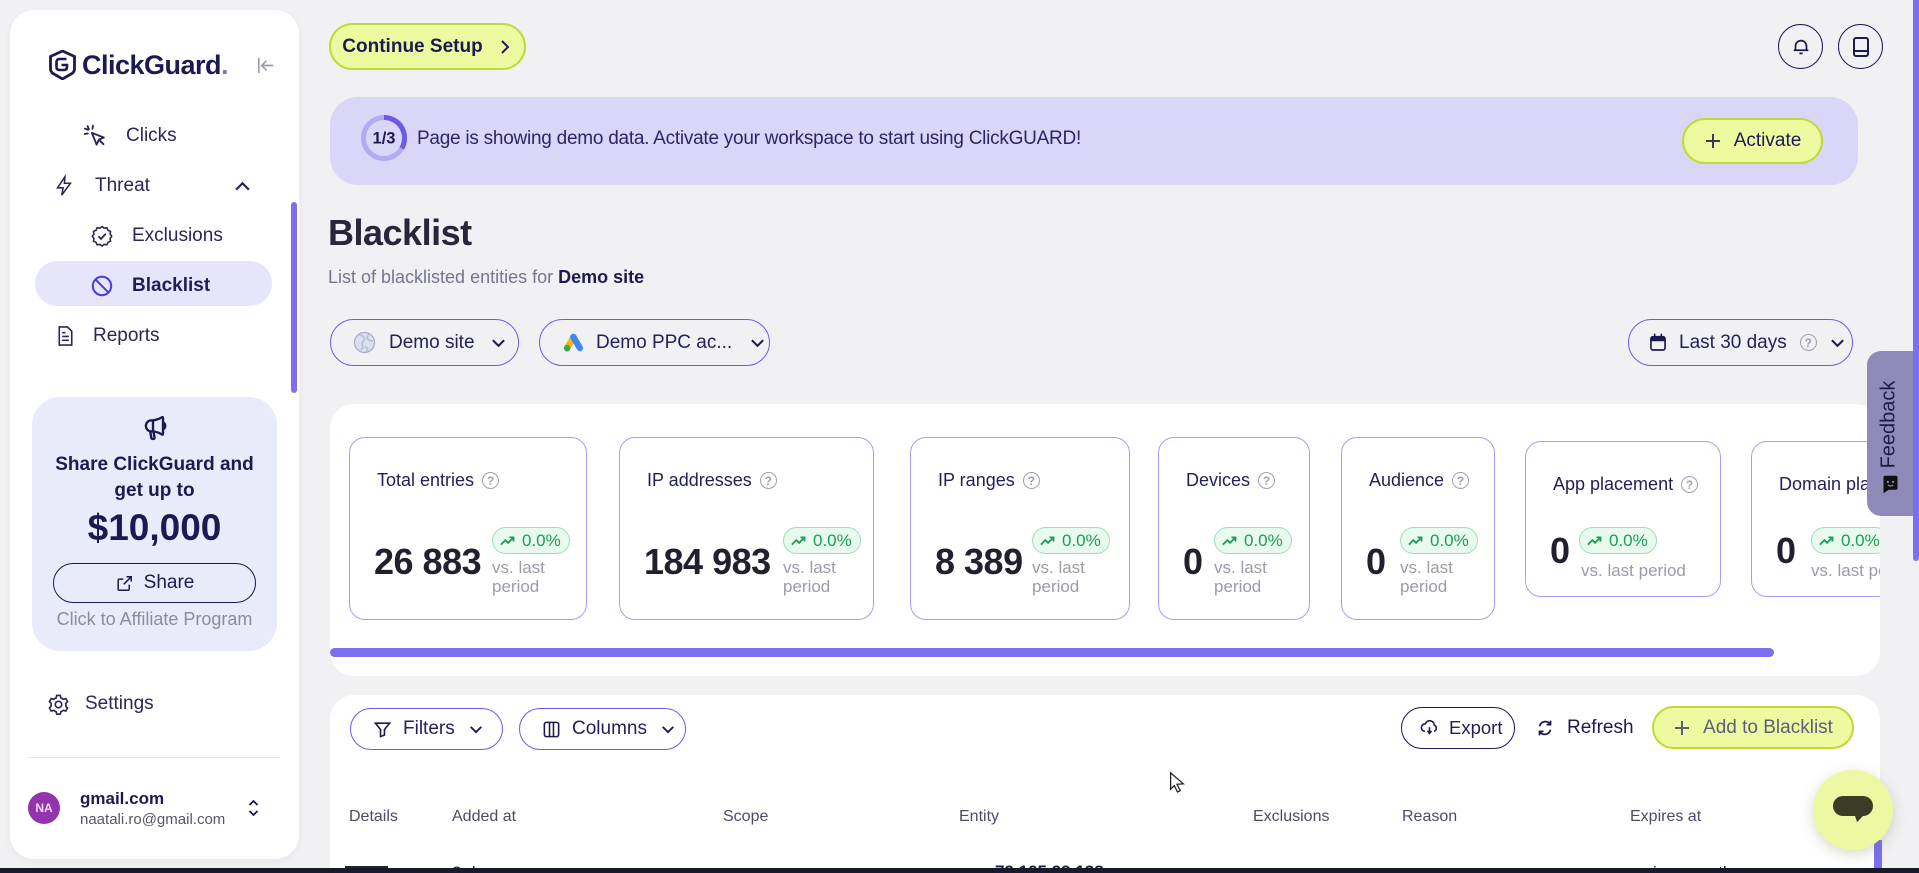  Describe the element at coordinates (384, 139) in the screenshot. I see `svg-text: 1/3` at that location.